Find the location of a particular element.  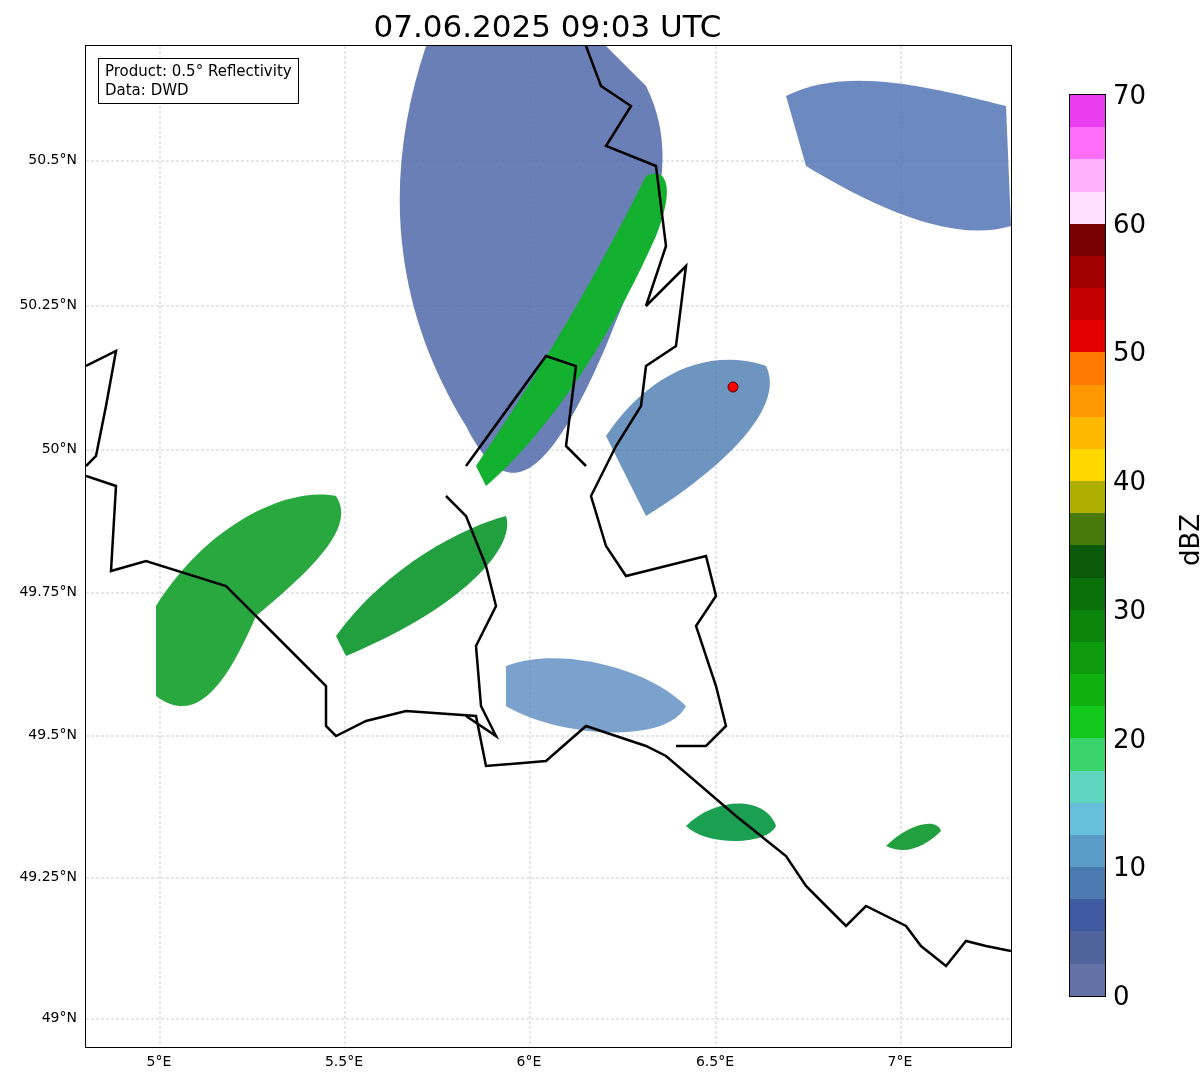

longitude-label: 6.5°E is located at coordinates (715, 1061).